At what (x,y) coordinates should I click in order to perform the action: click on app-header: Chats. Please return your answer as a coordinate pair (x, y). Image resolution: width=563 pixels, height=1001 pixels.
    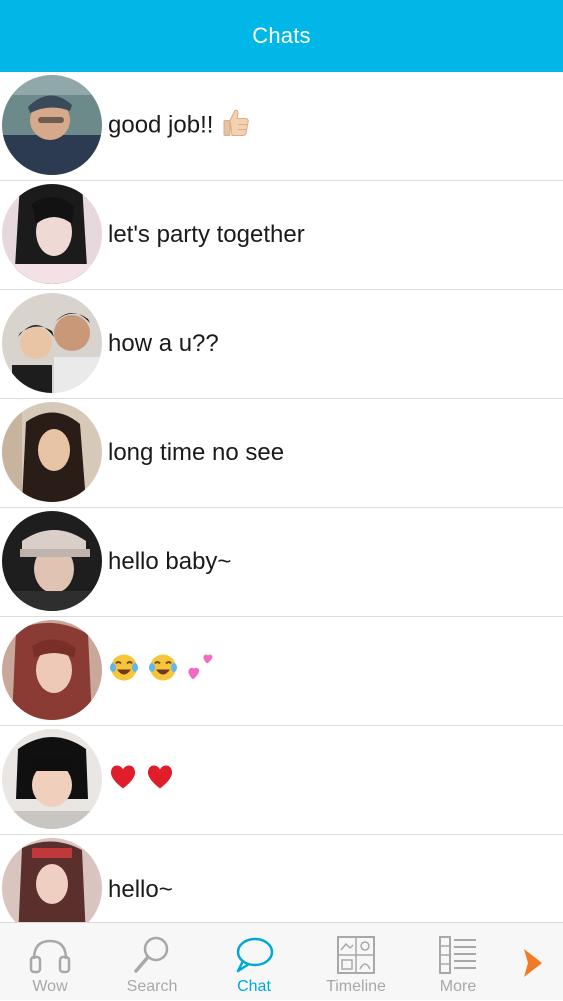
    Looking at the image, I should click on (281, 36).